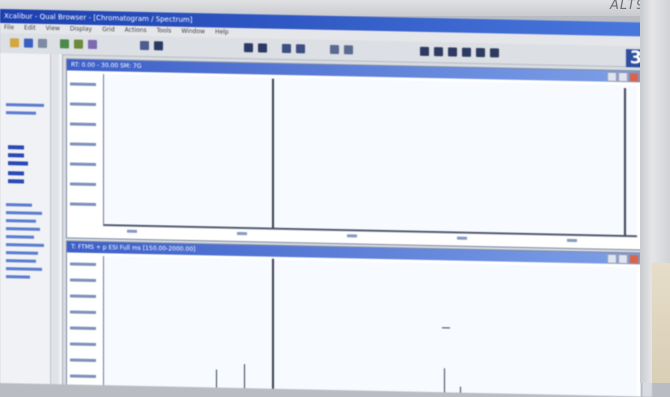 Image resolution: width=670 pixels, height=397 pixels. Describe the element at coordinates (222, 32) in the screenshot. I see `menu-item: Help` at that location.